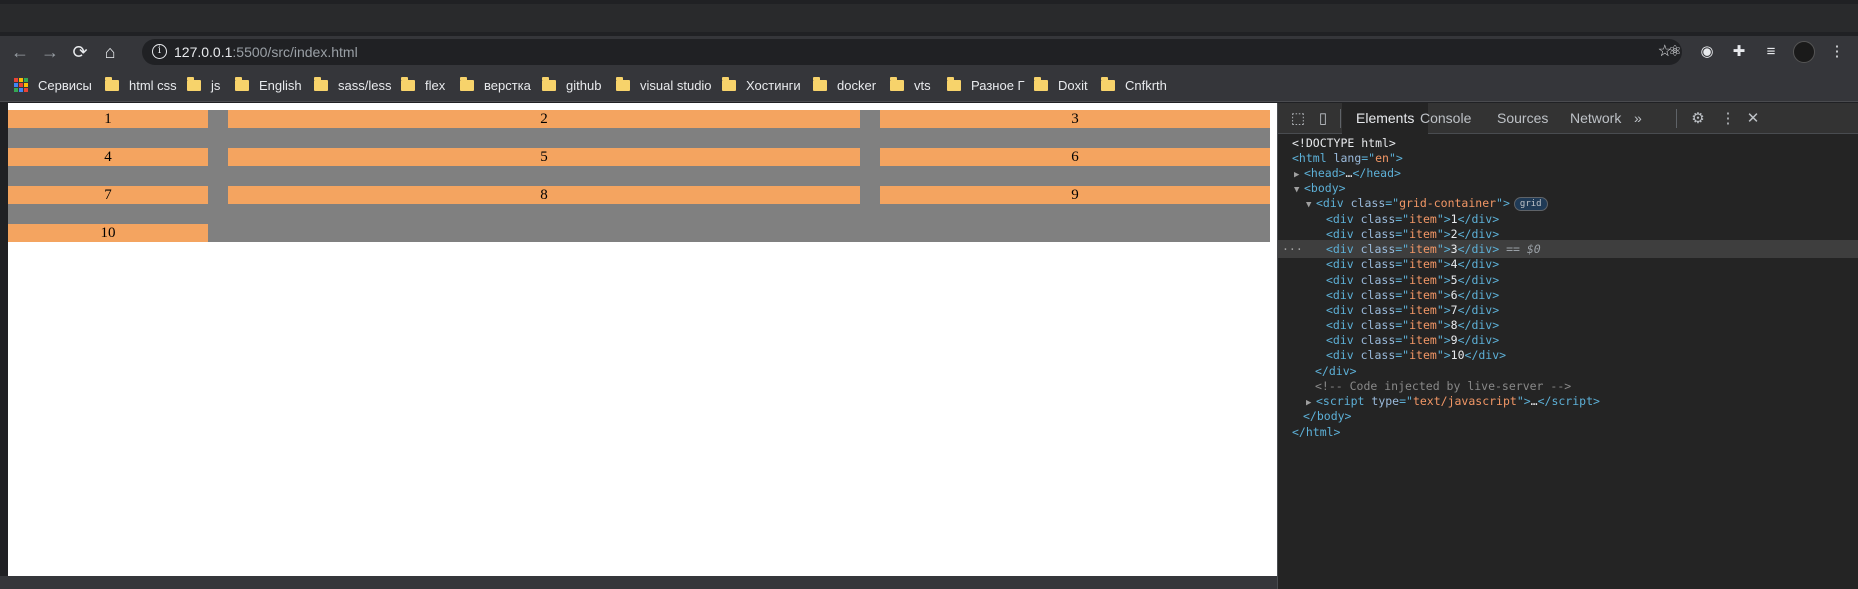  Describe the element at coordinates (986, 85) in the screenshot. I see `bookmark-folder: Разное Г` at that location.